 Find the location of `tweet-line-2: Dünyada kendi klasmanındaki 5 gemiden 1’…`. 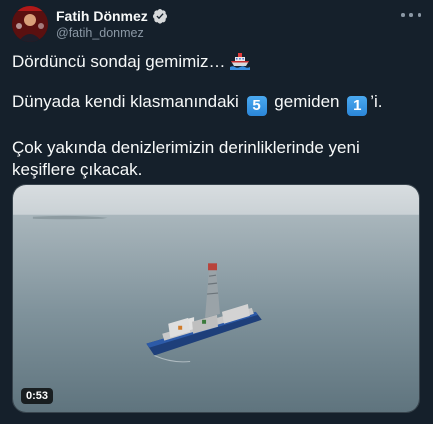

tweet-line-2: Dünyada kendi klasmanındaki 5 gemiden 1’… is located at coordinates (218, 103).